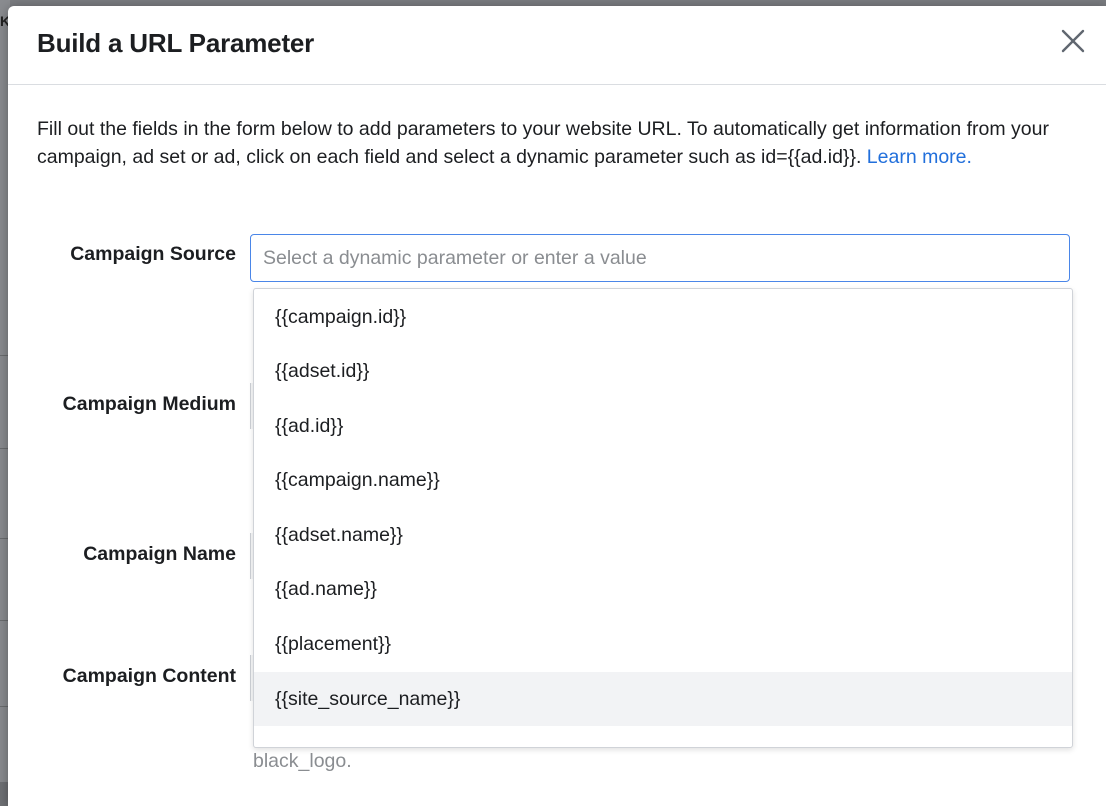 This screenshot has width=1106, height=806. Describe the element at coordinates (663, 644) in the screenshot. I see `dropdown-option: {{placement}}` at that location.